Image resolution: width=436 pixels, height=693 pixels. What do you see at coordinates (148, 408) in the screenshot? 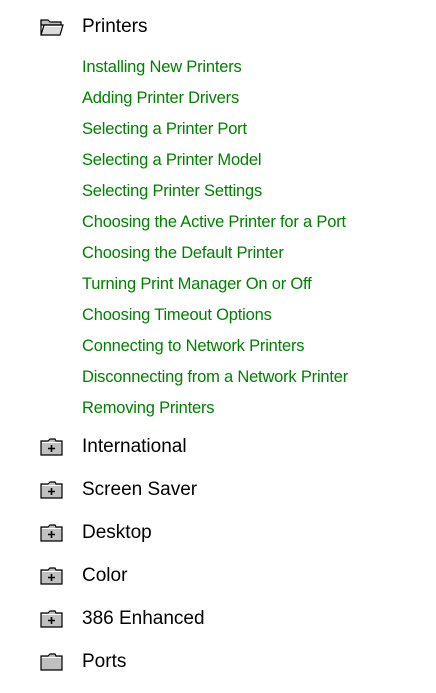
I see `topic-link: Removing Printers` at bounding box center [148, 408].